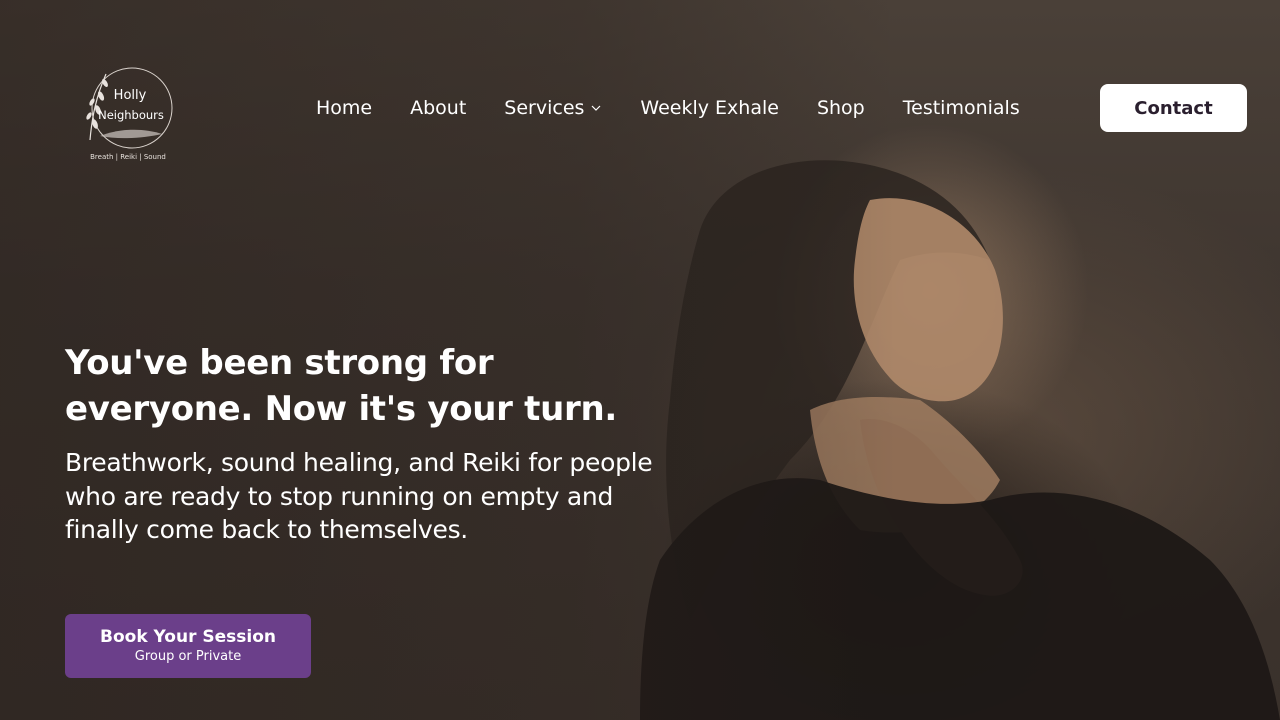 This screenshot has height=720, width=1280. I want to click on nav-item-testimonials: Testimonials, so click(961, 108).